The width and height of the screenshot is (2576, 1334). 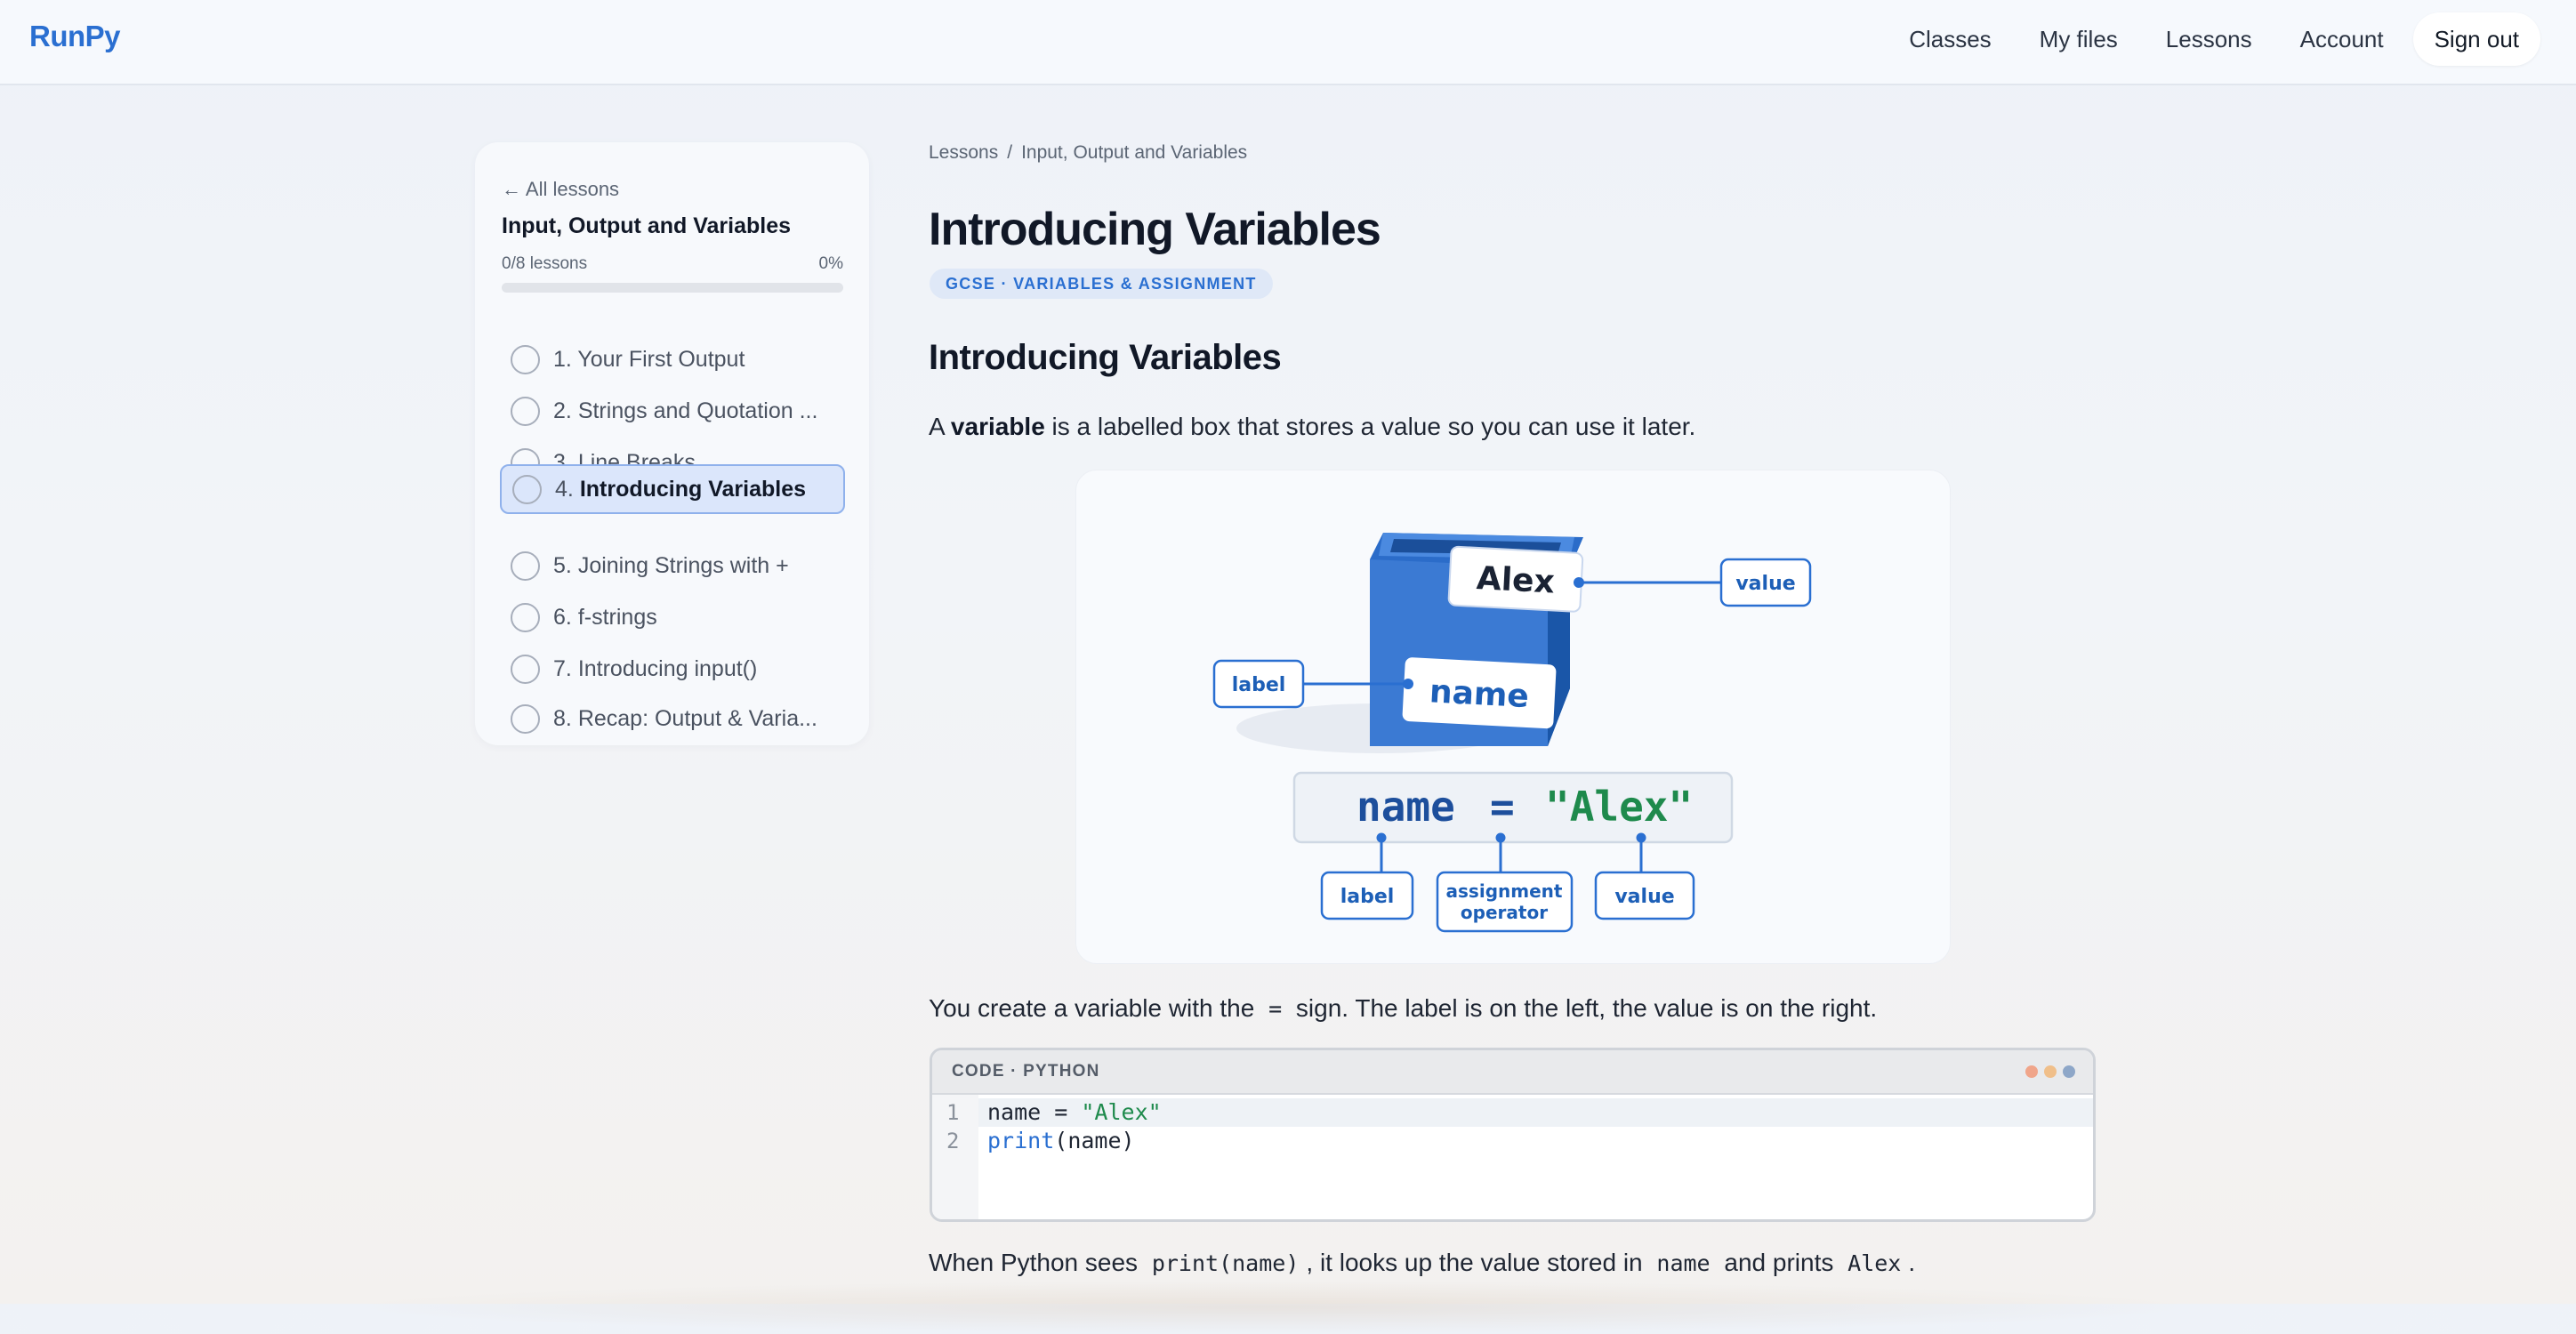 I want to click on line-number: 2, so click(x=953, y=1141).